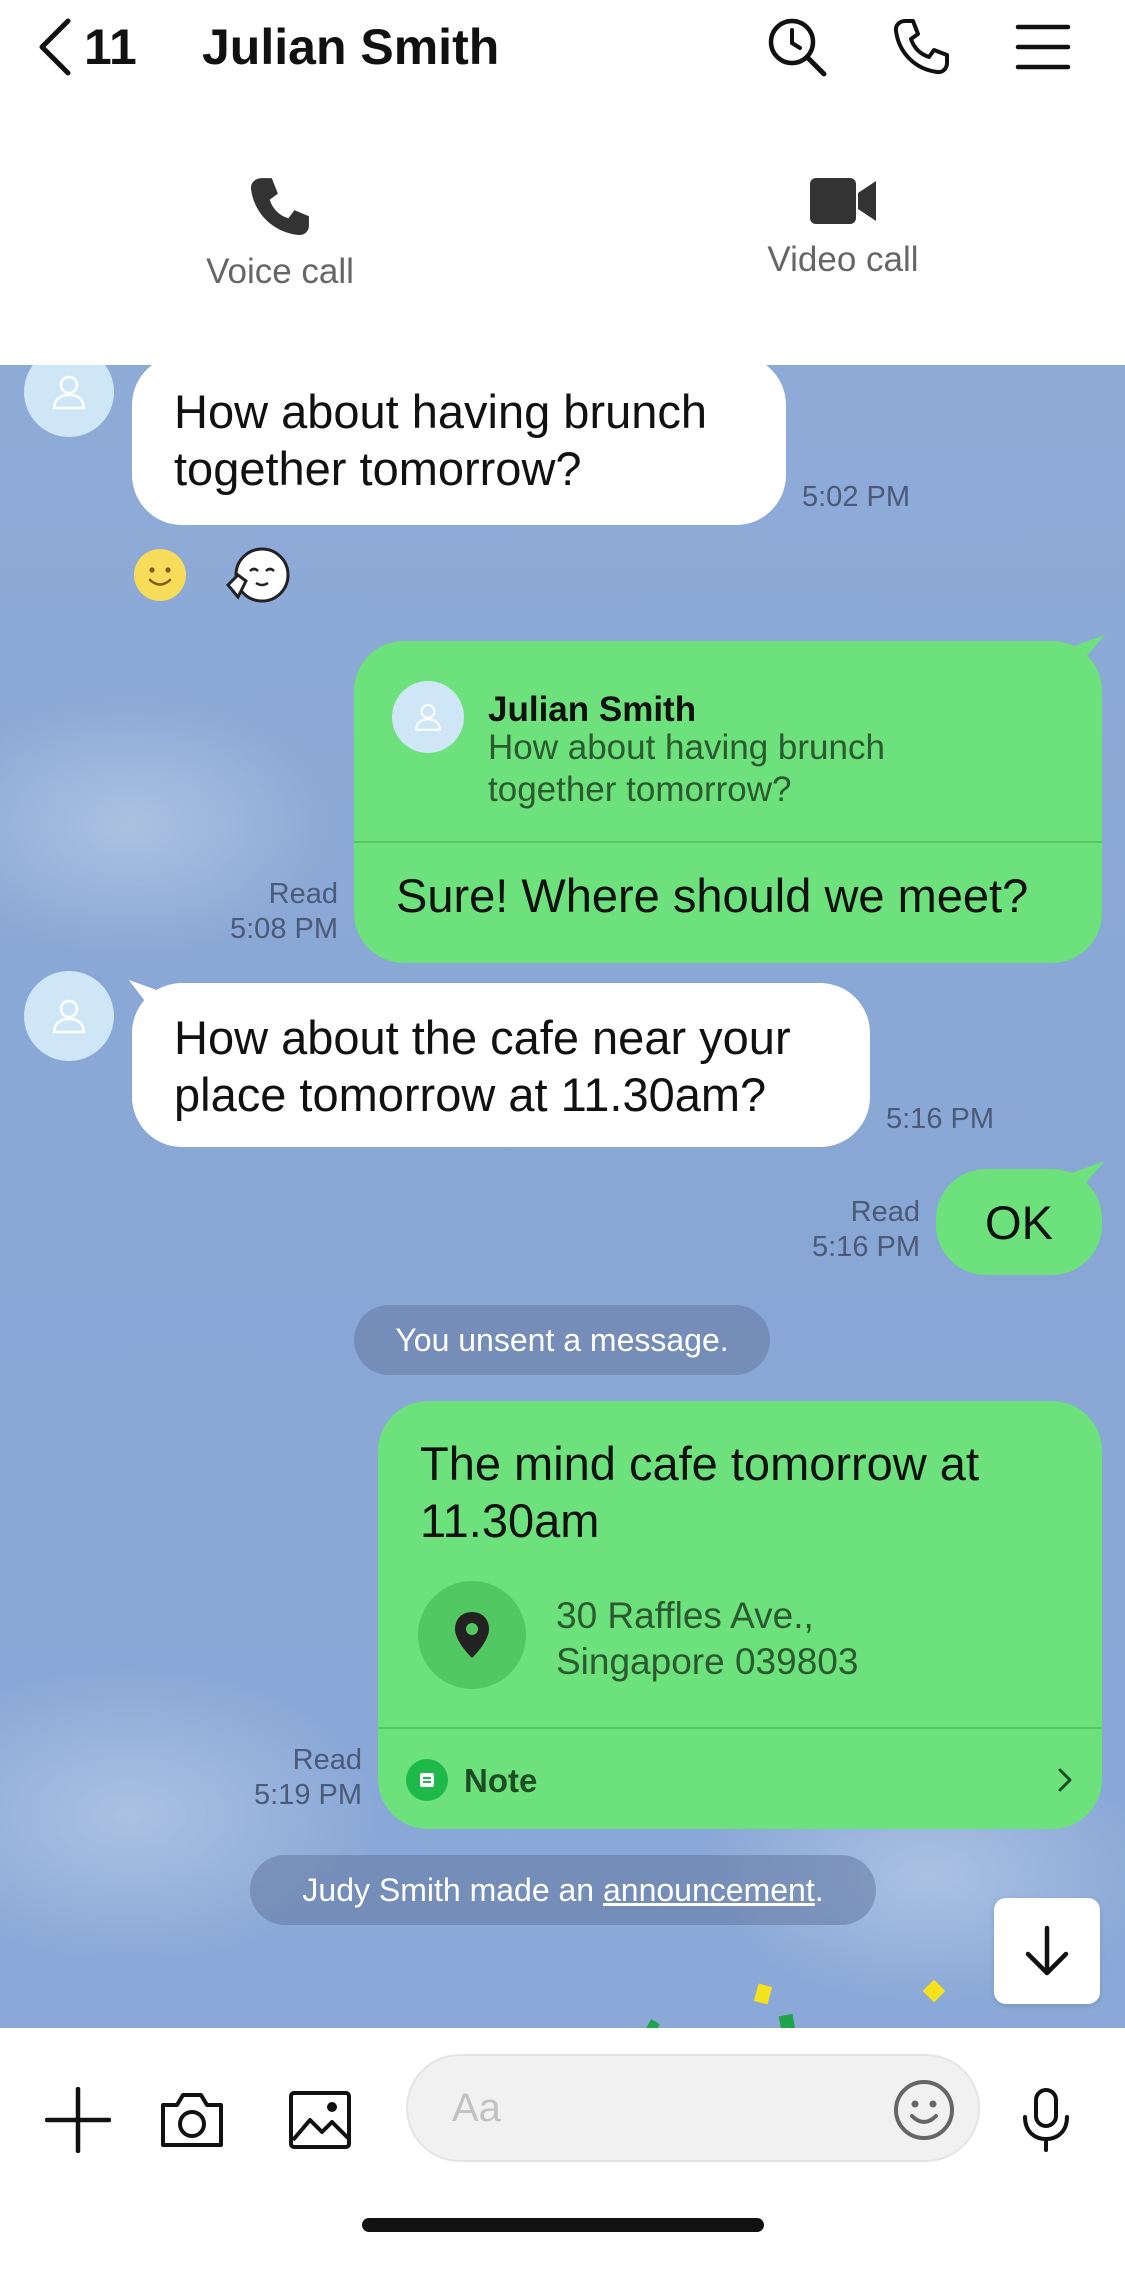 The height and width of the screenshot is (2284, 1125). What do you see at coordinates (291, 1778) in the screenshot?
I see `read-receipt: Read 5:19 PM` at bounding box center [291, 1778].